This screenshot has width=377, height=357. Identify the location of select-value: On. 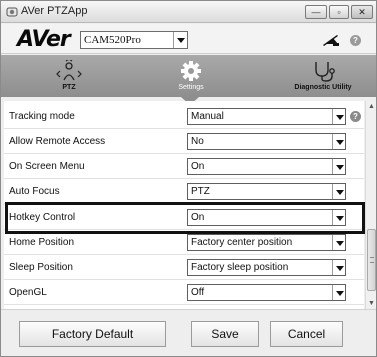
(198, 166).